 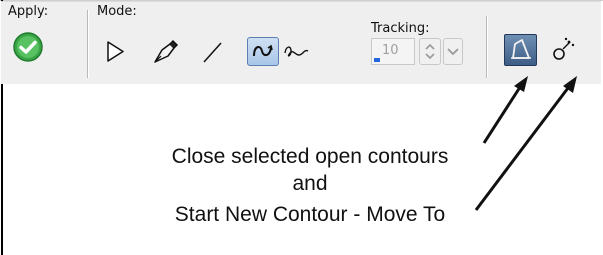 I want to click on arrow-close-contour, so click(x=503, y=113).